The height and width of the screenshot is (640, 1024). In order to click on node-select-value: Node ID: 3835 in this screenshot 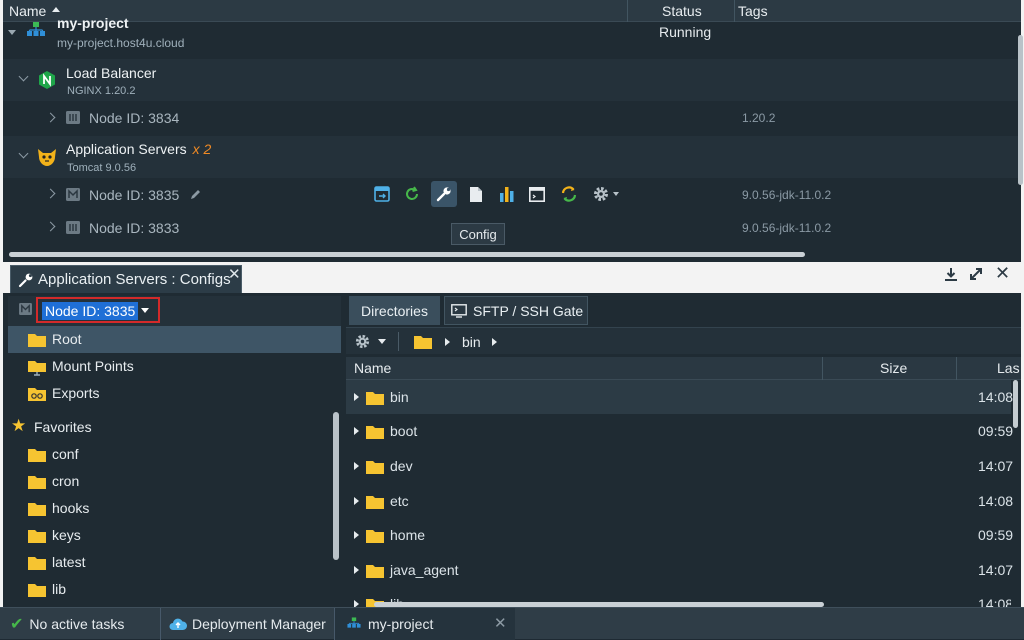, I will do `click(90, 311)`.